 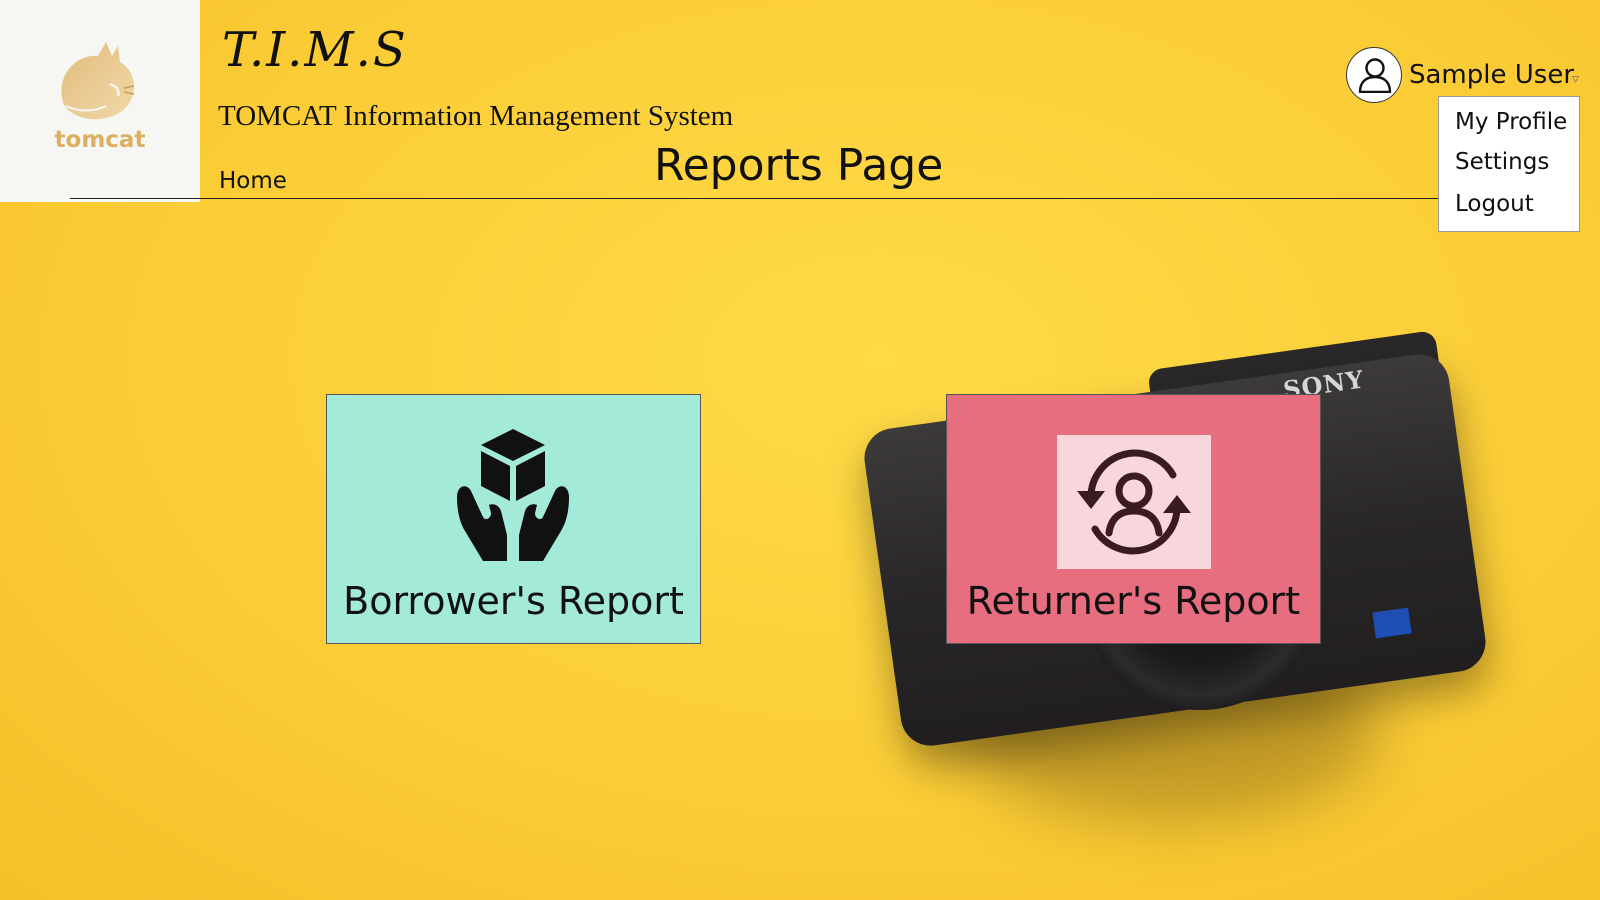 I want to click on returners-report-card: Returner's Report, so click(x=1133, y=519).